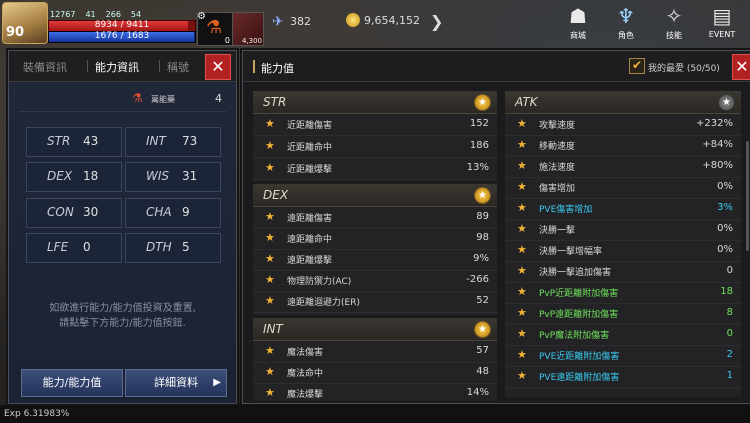  What do you see at coordinates (218, 67) in the screenshot?
I see `close-left-panel-button: ✕` at bounding box center [218, 67].